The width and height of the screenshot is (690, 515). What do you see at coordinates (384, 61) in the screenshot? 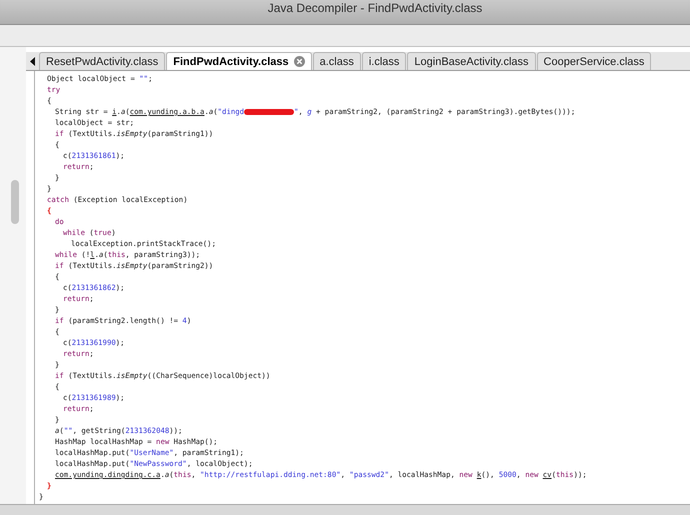
I see `file-tab: i.class` at bounding box center [384, 61].